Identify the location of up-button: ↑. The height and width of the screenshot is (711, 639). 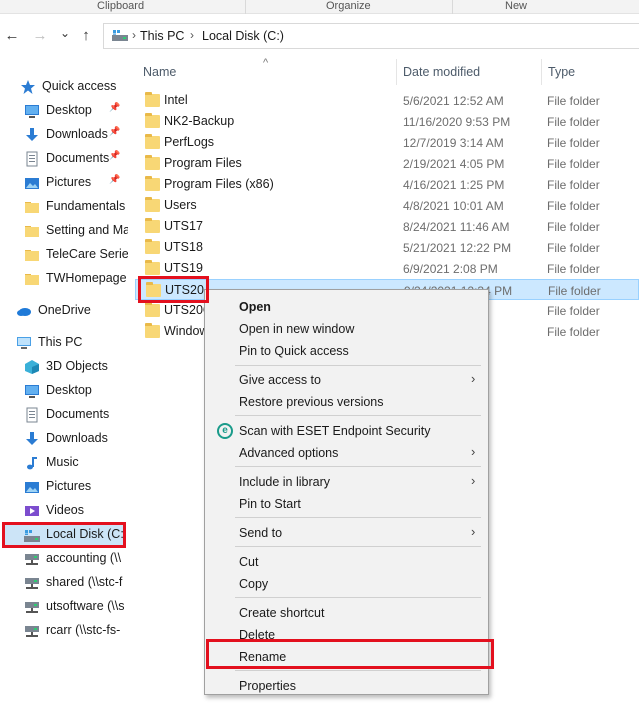
(86, 36).